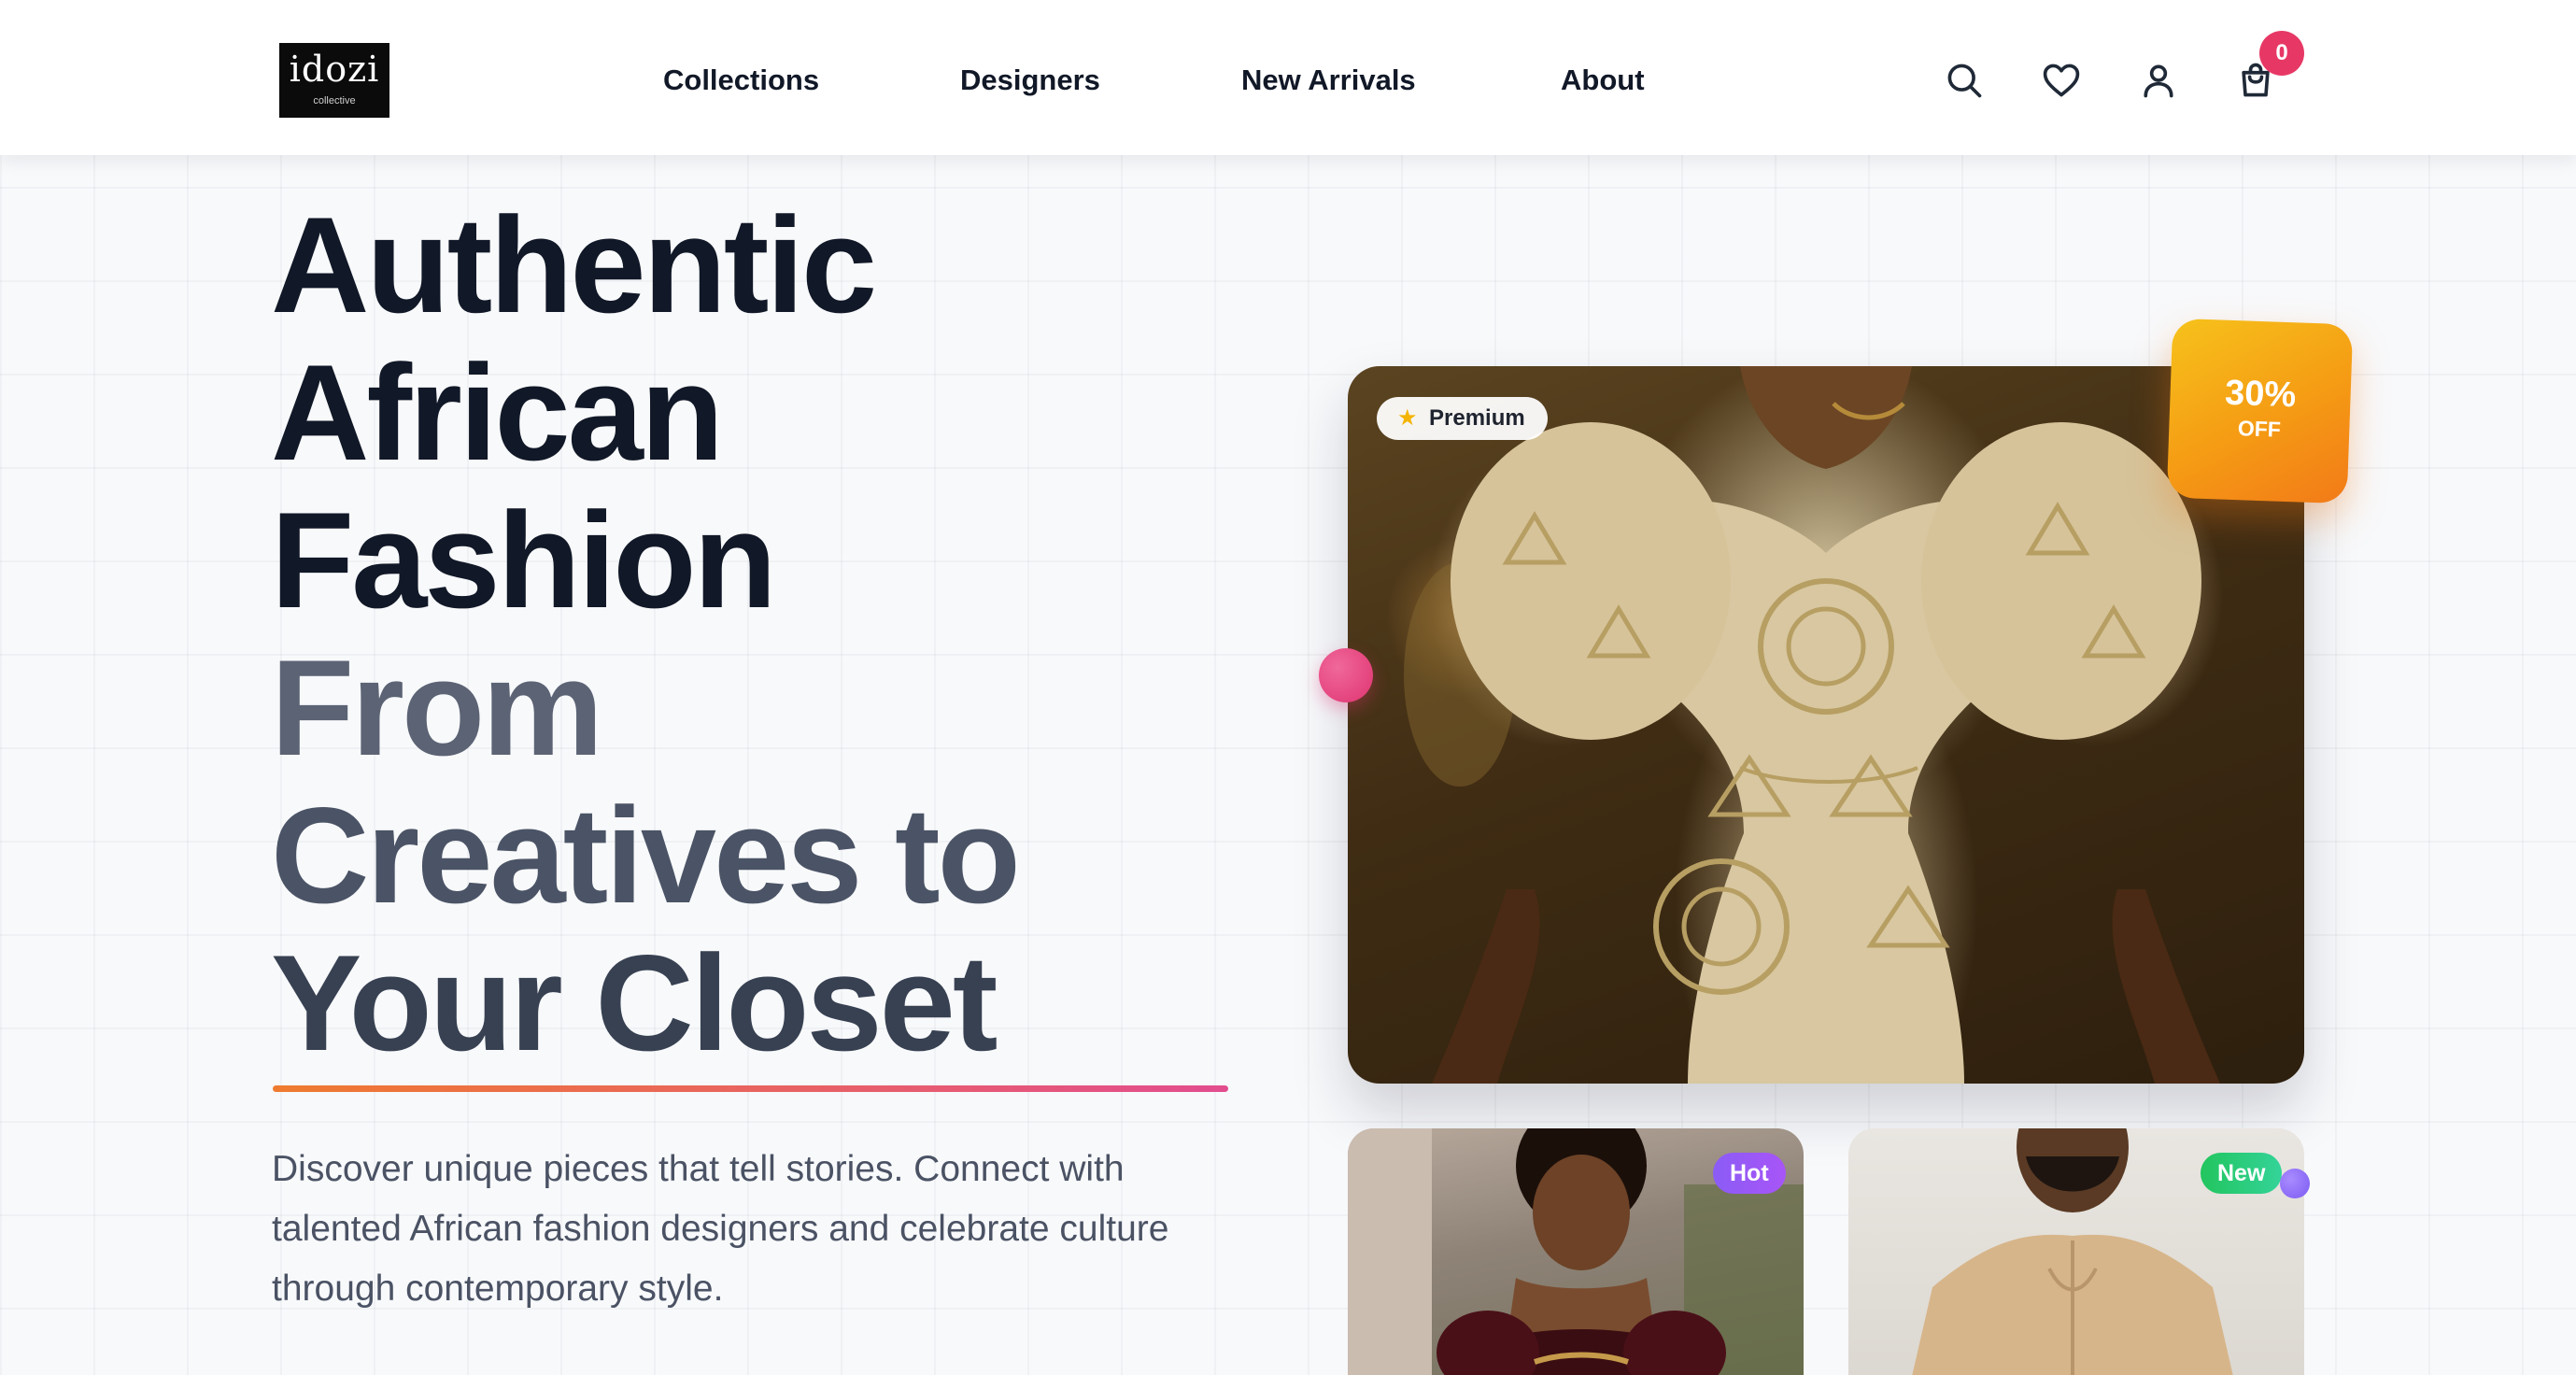 Image resolution: width=2576 pixels, height=1375 pixels. Describe the element at coordinates (497, 412) in the screenshot. I see `headline-line-2: African` at that location.